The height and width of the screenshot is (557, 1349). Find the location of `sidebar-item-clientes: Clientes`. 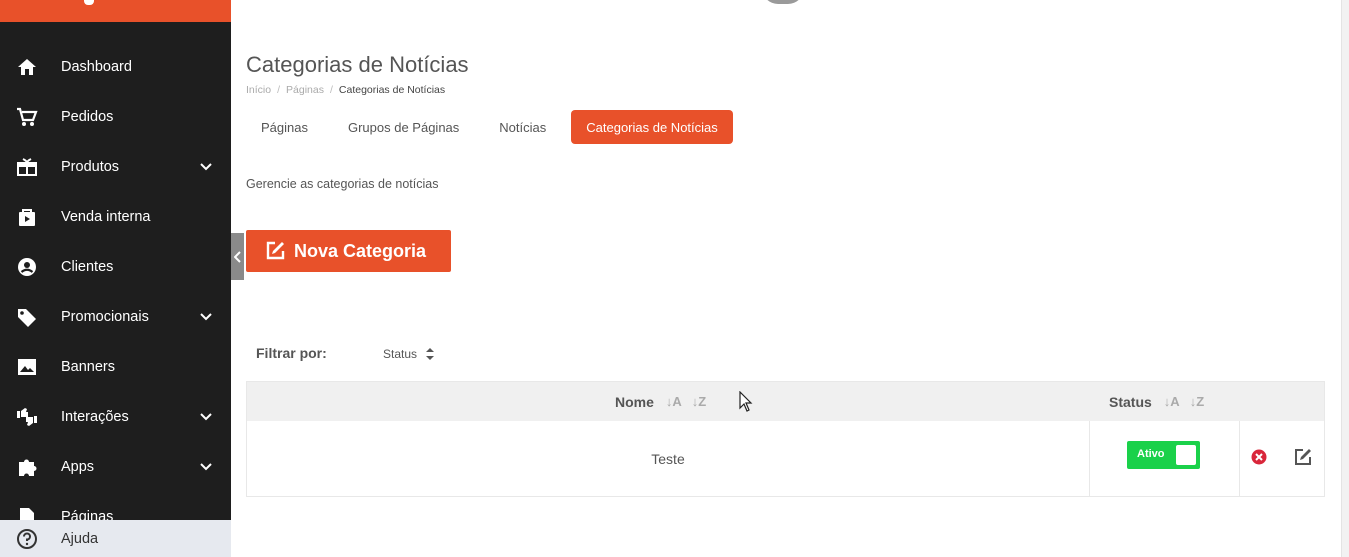

sidebar-item-clientes: Clientes is located at coordinates (115, 267).